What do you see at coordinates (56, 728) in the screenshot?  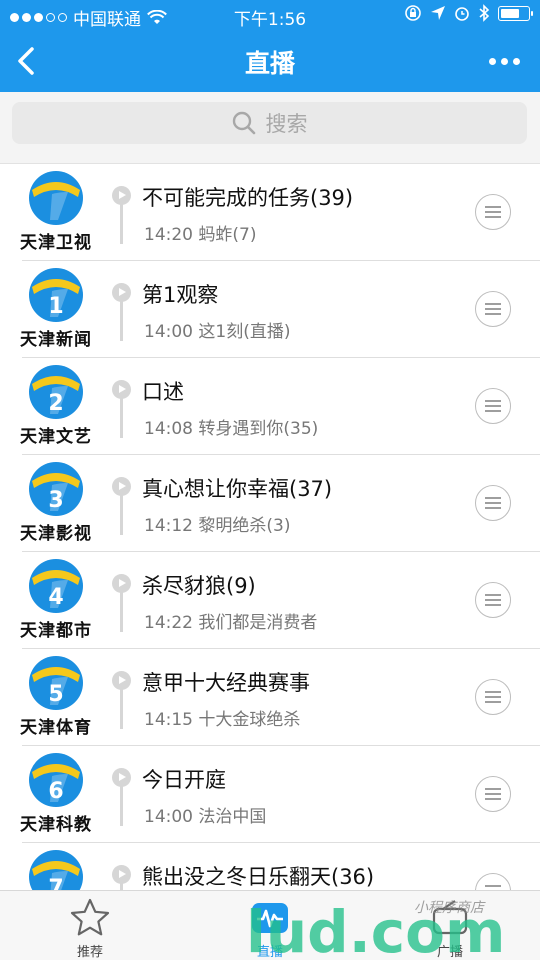 I see `channel-name: 天津体育` at bounding box center [56, 728].